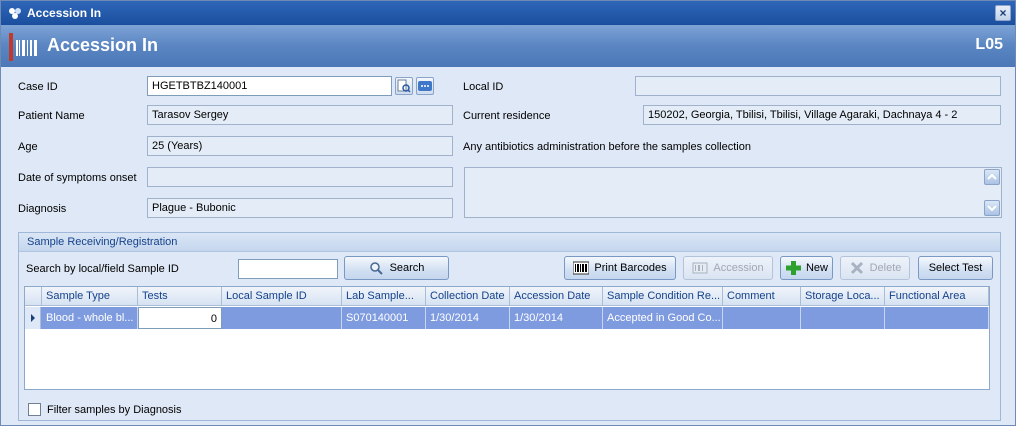 The height and width of the screenshot is (426, 1016). What do you see at coordinates (989, 44) in the screenshot?
I see `form-code: L05` at bounding box center [989, 44].